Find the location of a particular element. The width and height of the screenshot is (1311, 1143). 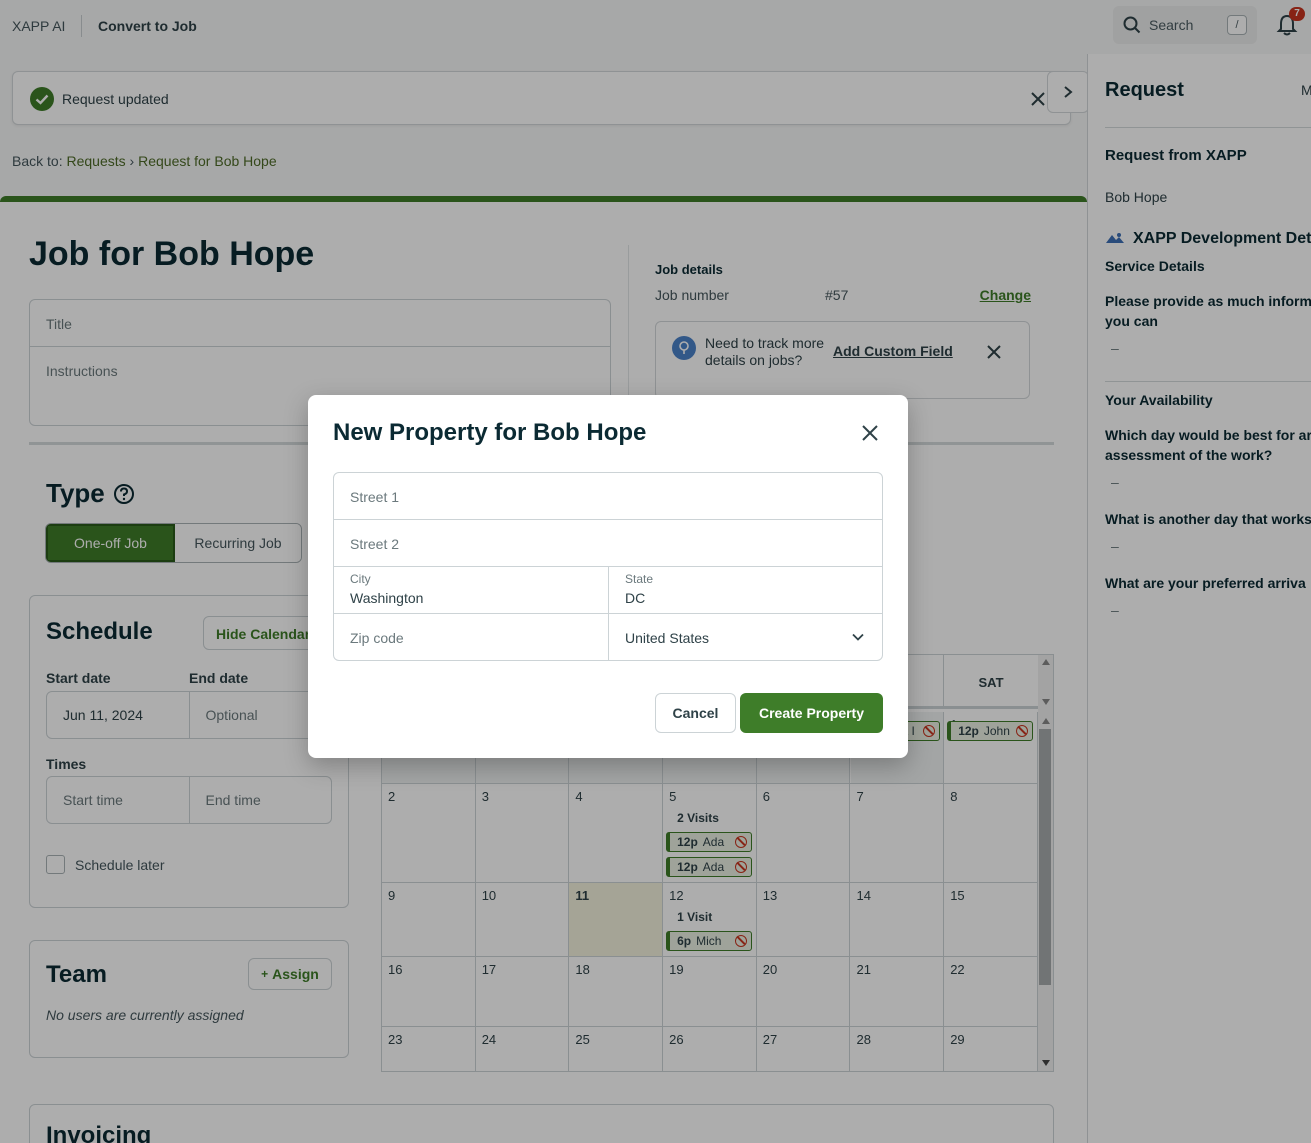

dialog-title: New Property for Bob Hope is located at coordinates (490, 432).